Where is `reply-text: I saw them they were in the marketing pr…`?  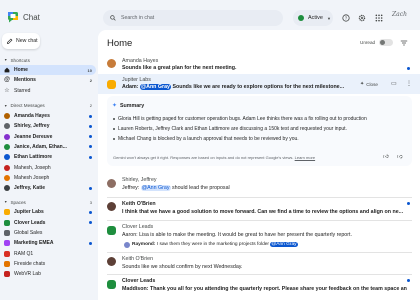
reply-text: I saw them they were in the marketing pr… is located at coordinates (213, 244).